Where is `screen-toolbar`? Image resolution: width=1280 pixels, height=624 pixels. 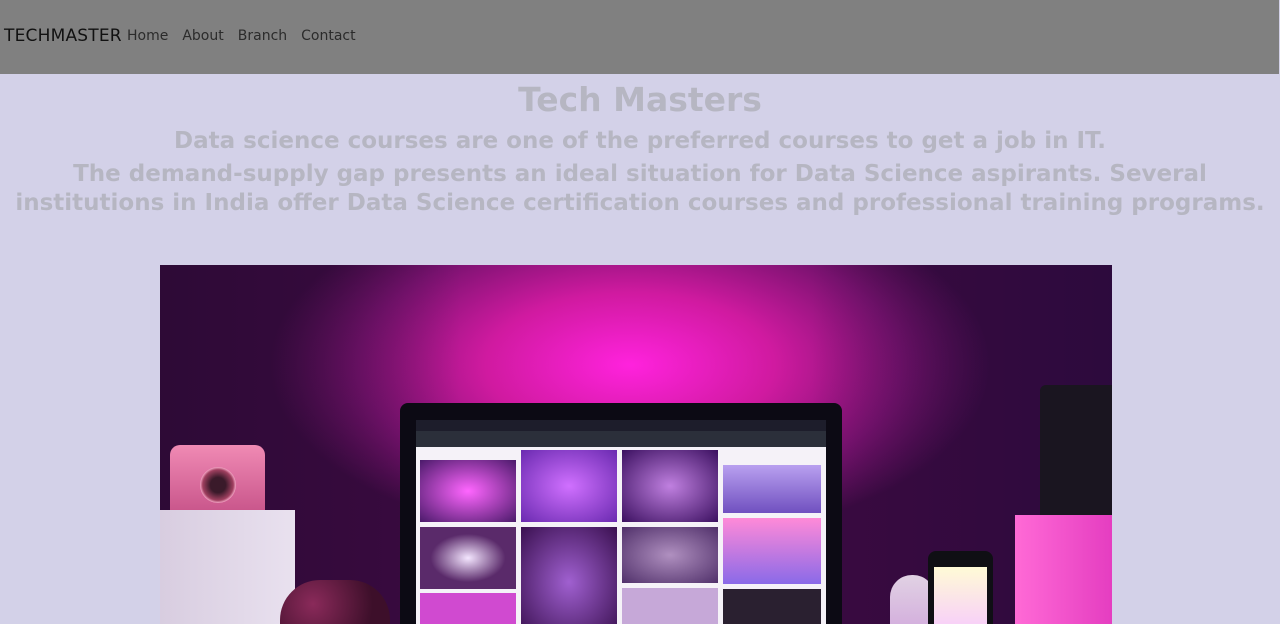
screen-toolbar is located at coordinates (621, 439).